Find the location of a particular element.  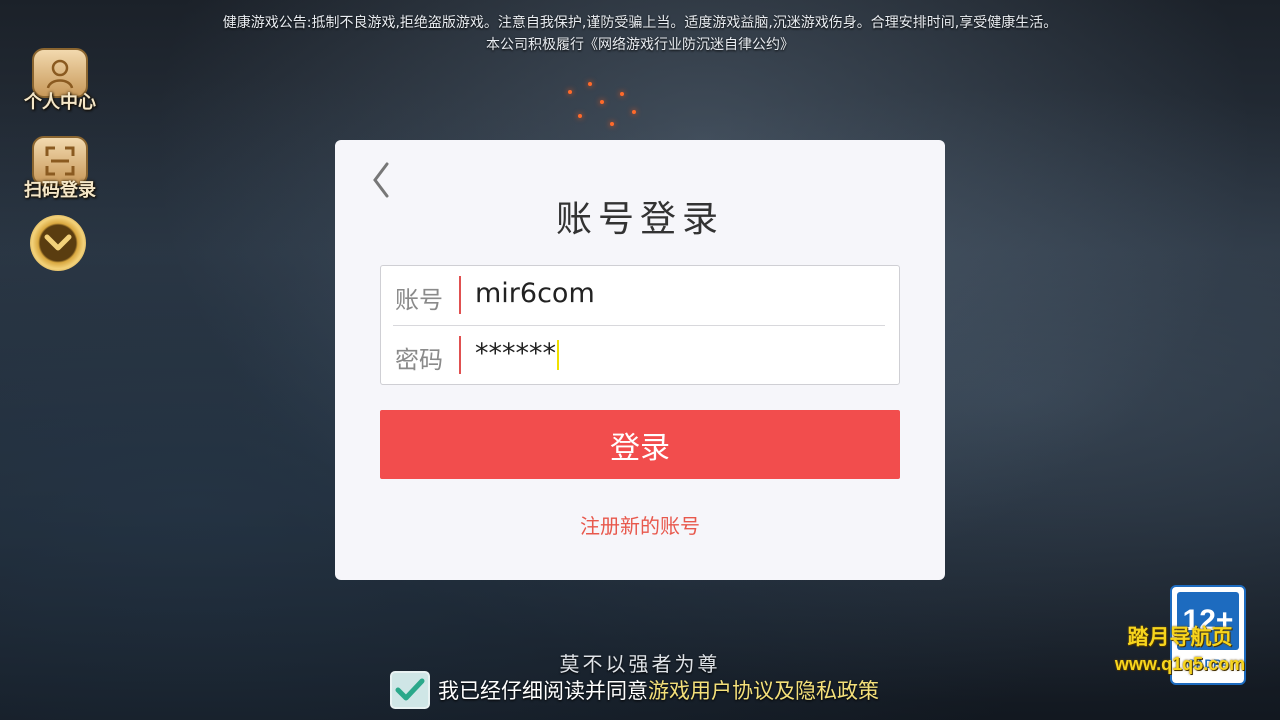

password-value: ****** is located at coordinates (515, 353).